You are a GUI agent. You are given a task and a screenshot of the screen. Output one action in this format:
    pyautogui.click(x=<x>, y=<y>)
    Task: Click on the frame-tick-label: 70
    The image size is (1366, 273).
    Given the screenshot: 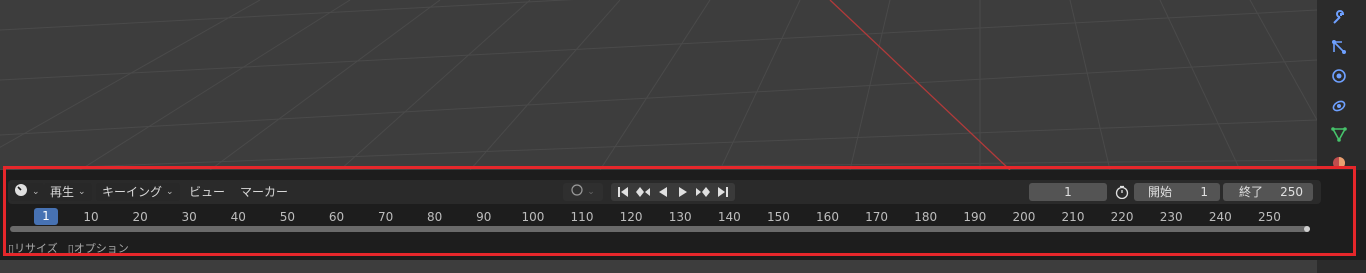 What is the action you would take?
    pyautogui.click(x=385, y=217)
    